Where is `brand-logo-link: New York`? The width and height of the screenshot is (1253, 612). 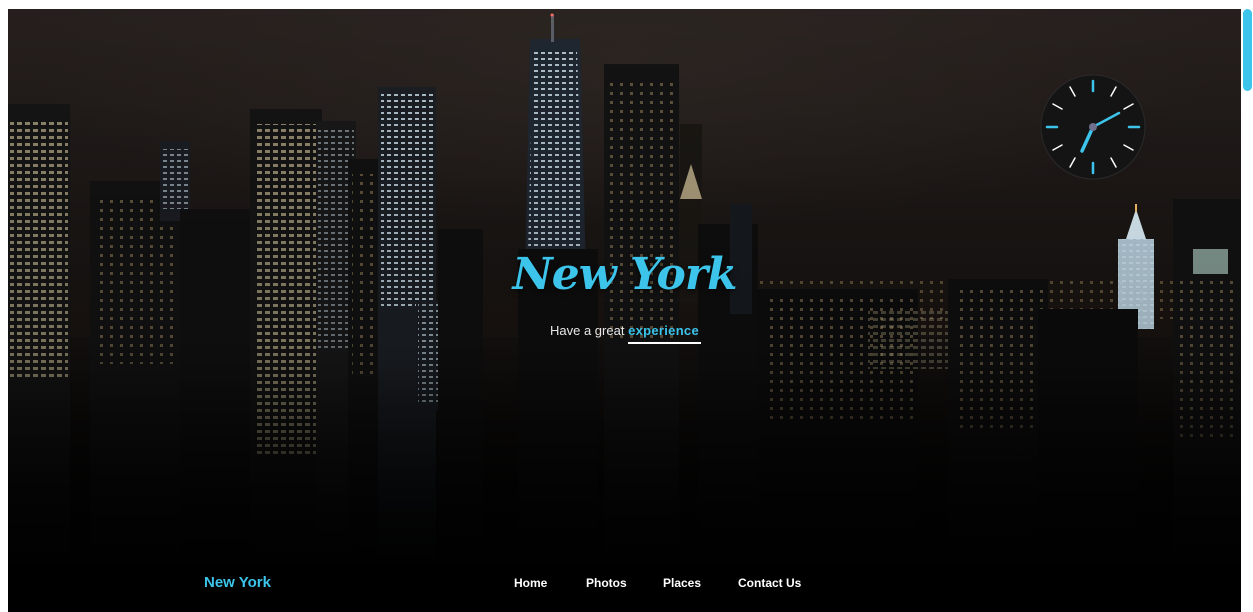
brand-logo-link: New York is located at coordinates (237, 582).